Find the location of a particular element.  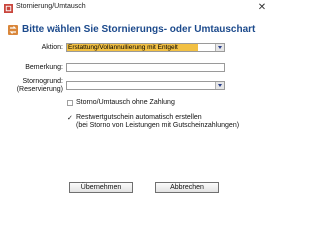

aktion-select: Erstattung/Vollannullierung mit Entgelt is located at coordinates (145, 47).